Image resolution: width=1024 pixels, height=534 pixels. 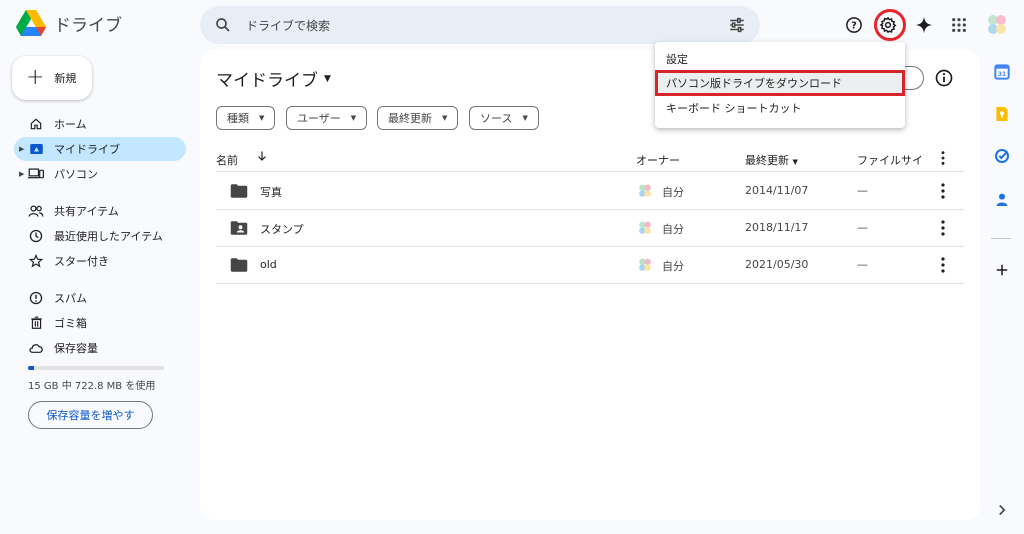 What do you see at coordinates (100, 124) in the screenshot?
I see `sidebar-item-home: ホーム` at bounding box center [100, 124].